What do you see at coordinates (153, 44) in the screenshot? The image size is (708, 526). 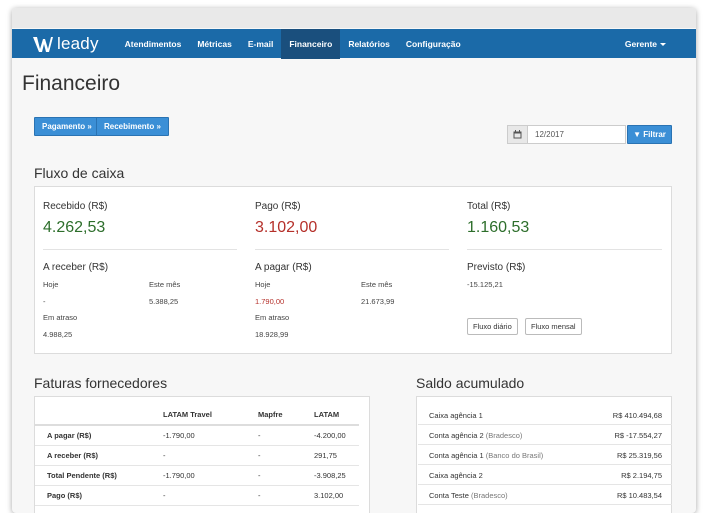 I see `nav-atendimentos: Atendimentos` at bounding box center [153, 44].